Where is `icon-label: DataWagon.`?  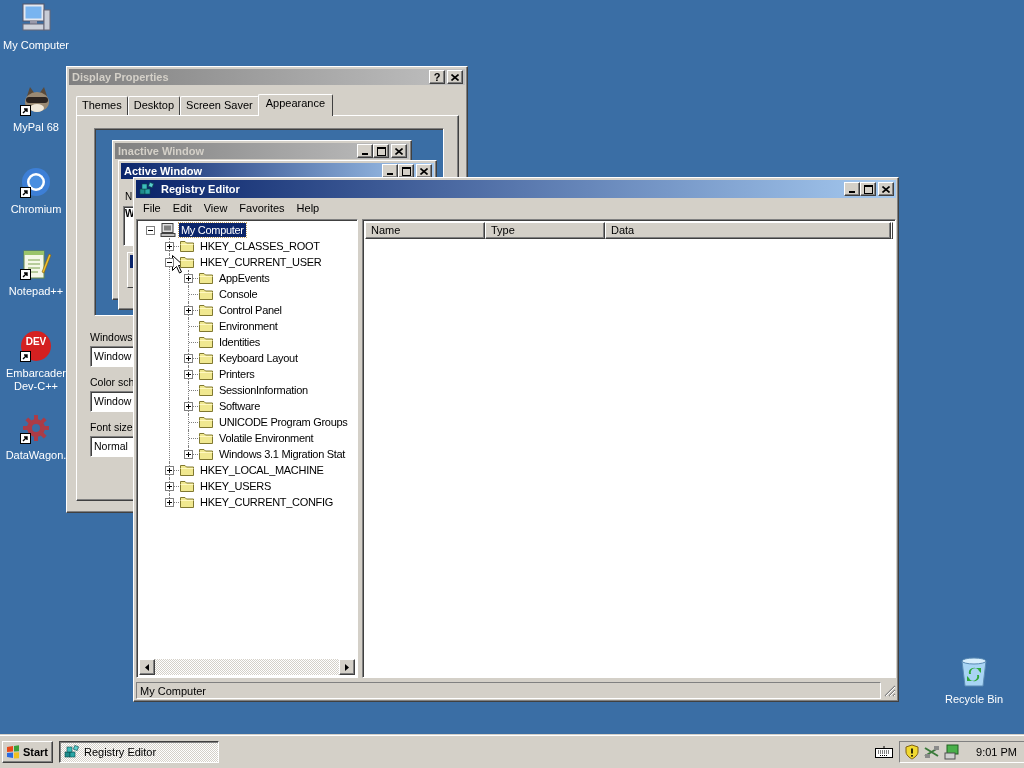 icon-label: DataWagon. is located at coordinates (36, 455).